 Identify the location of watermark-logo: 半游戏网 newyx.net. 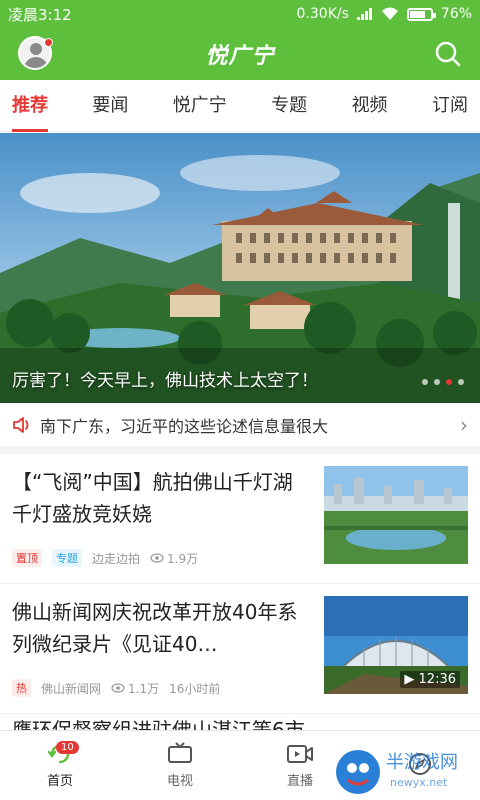
(397, 772).